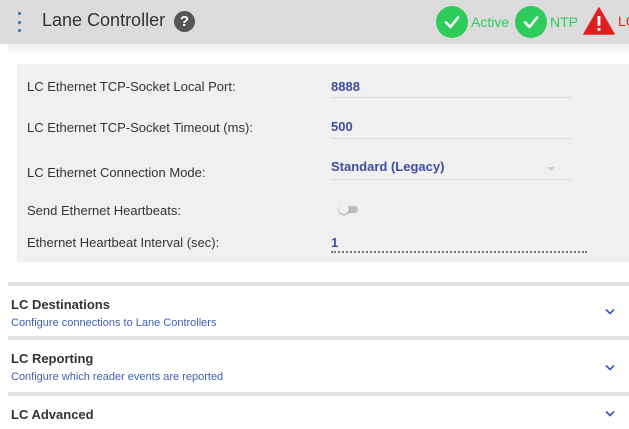  Describe the element at coordinates (490, 22) in the screenshot. I see `status-label: Active` at that location.